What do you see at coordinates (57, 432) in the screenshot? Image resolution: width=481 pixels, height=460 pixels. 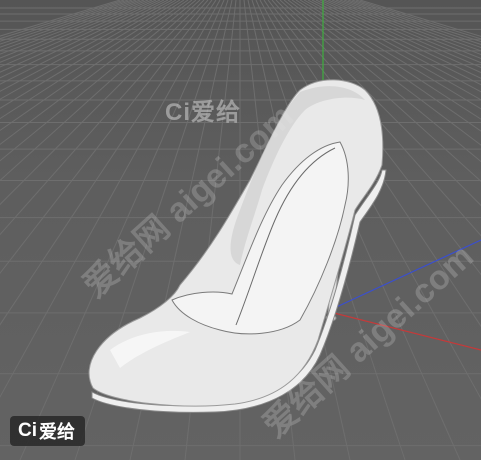 I see `badge-label: 爱给` at bounding box center [57, 432].